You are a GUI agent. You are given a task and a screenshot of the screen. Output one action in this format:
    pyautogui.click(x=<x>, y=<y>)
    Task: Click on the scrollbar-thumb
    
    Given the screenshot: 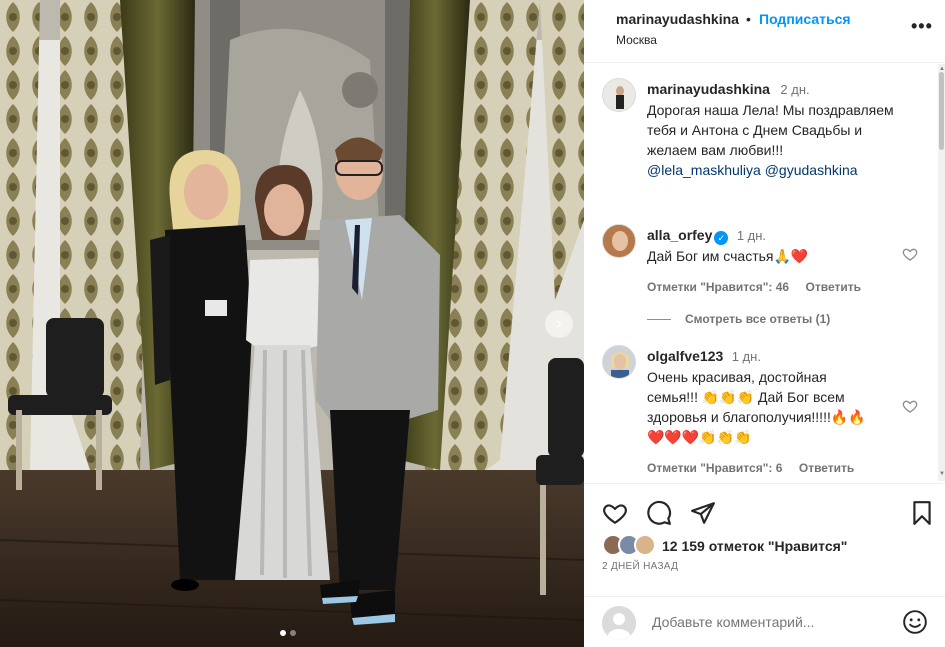 What is the action you would take?
    pyautogui.click(x=941, y=111)
    